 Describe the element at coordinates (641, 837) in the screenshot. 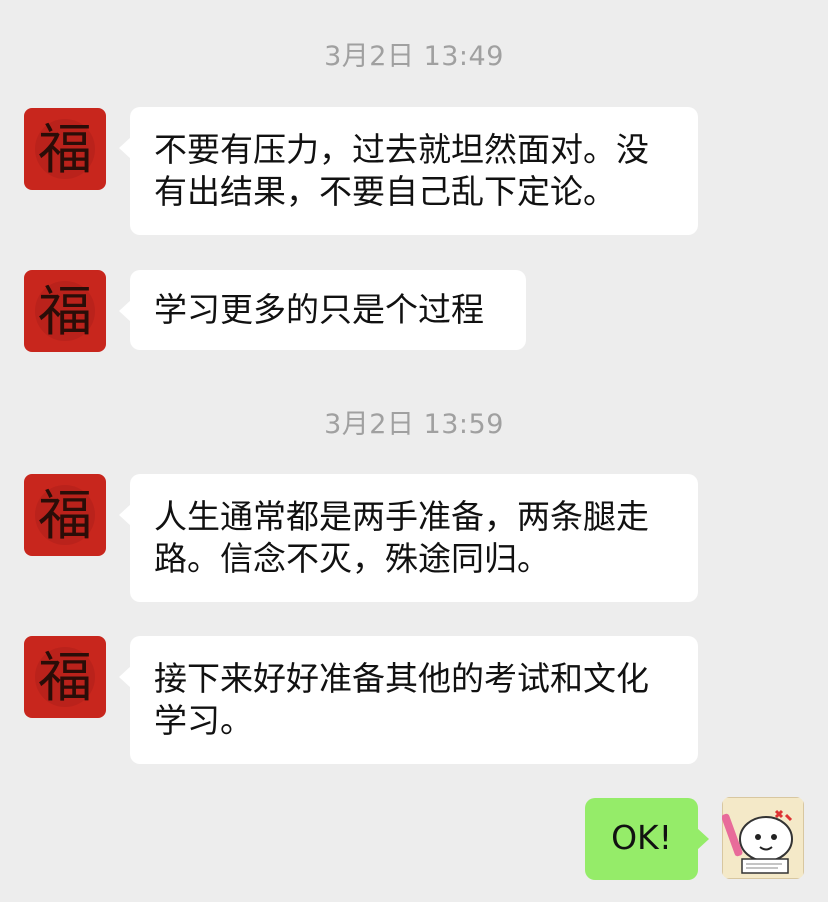

I see `message-text: OK!` at that location.